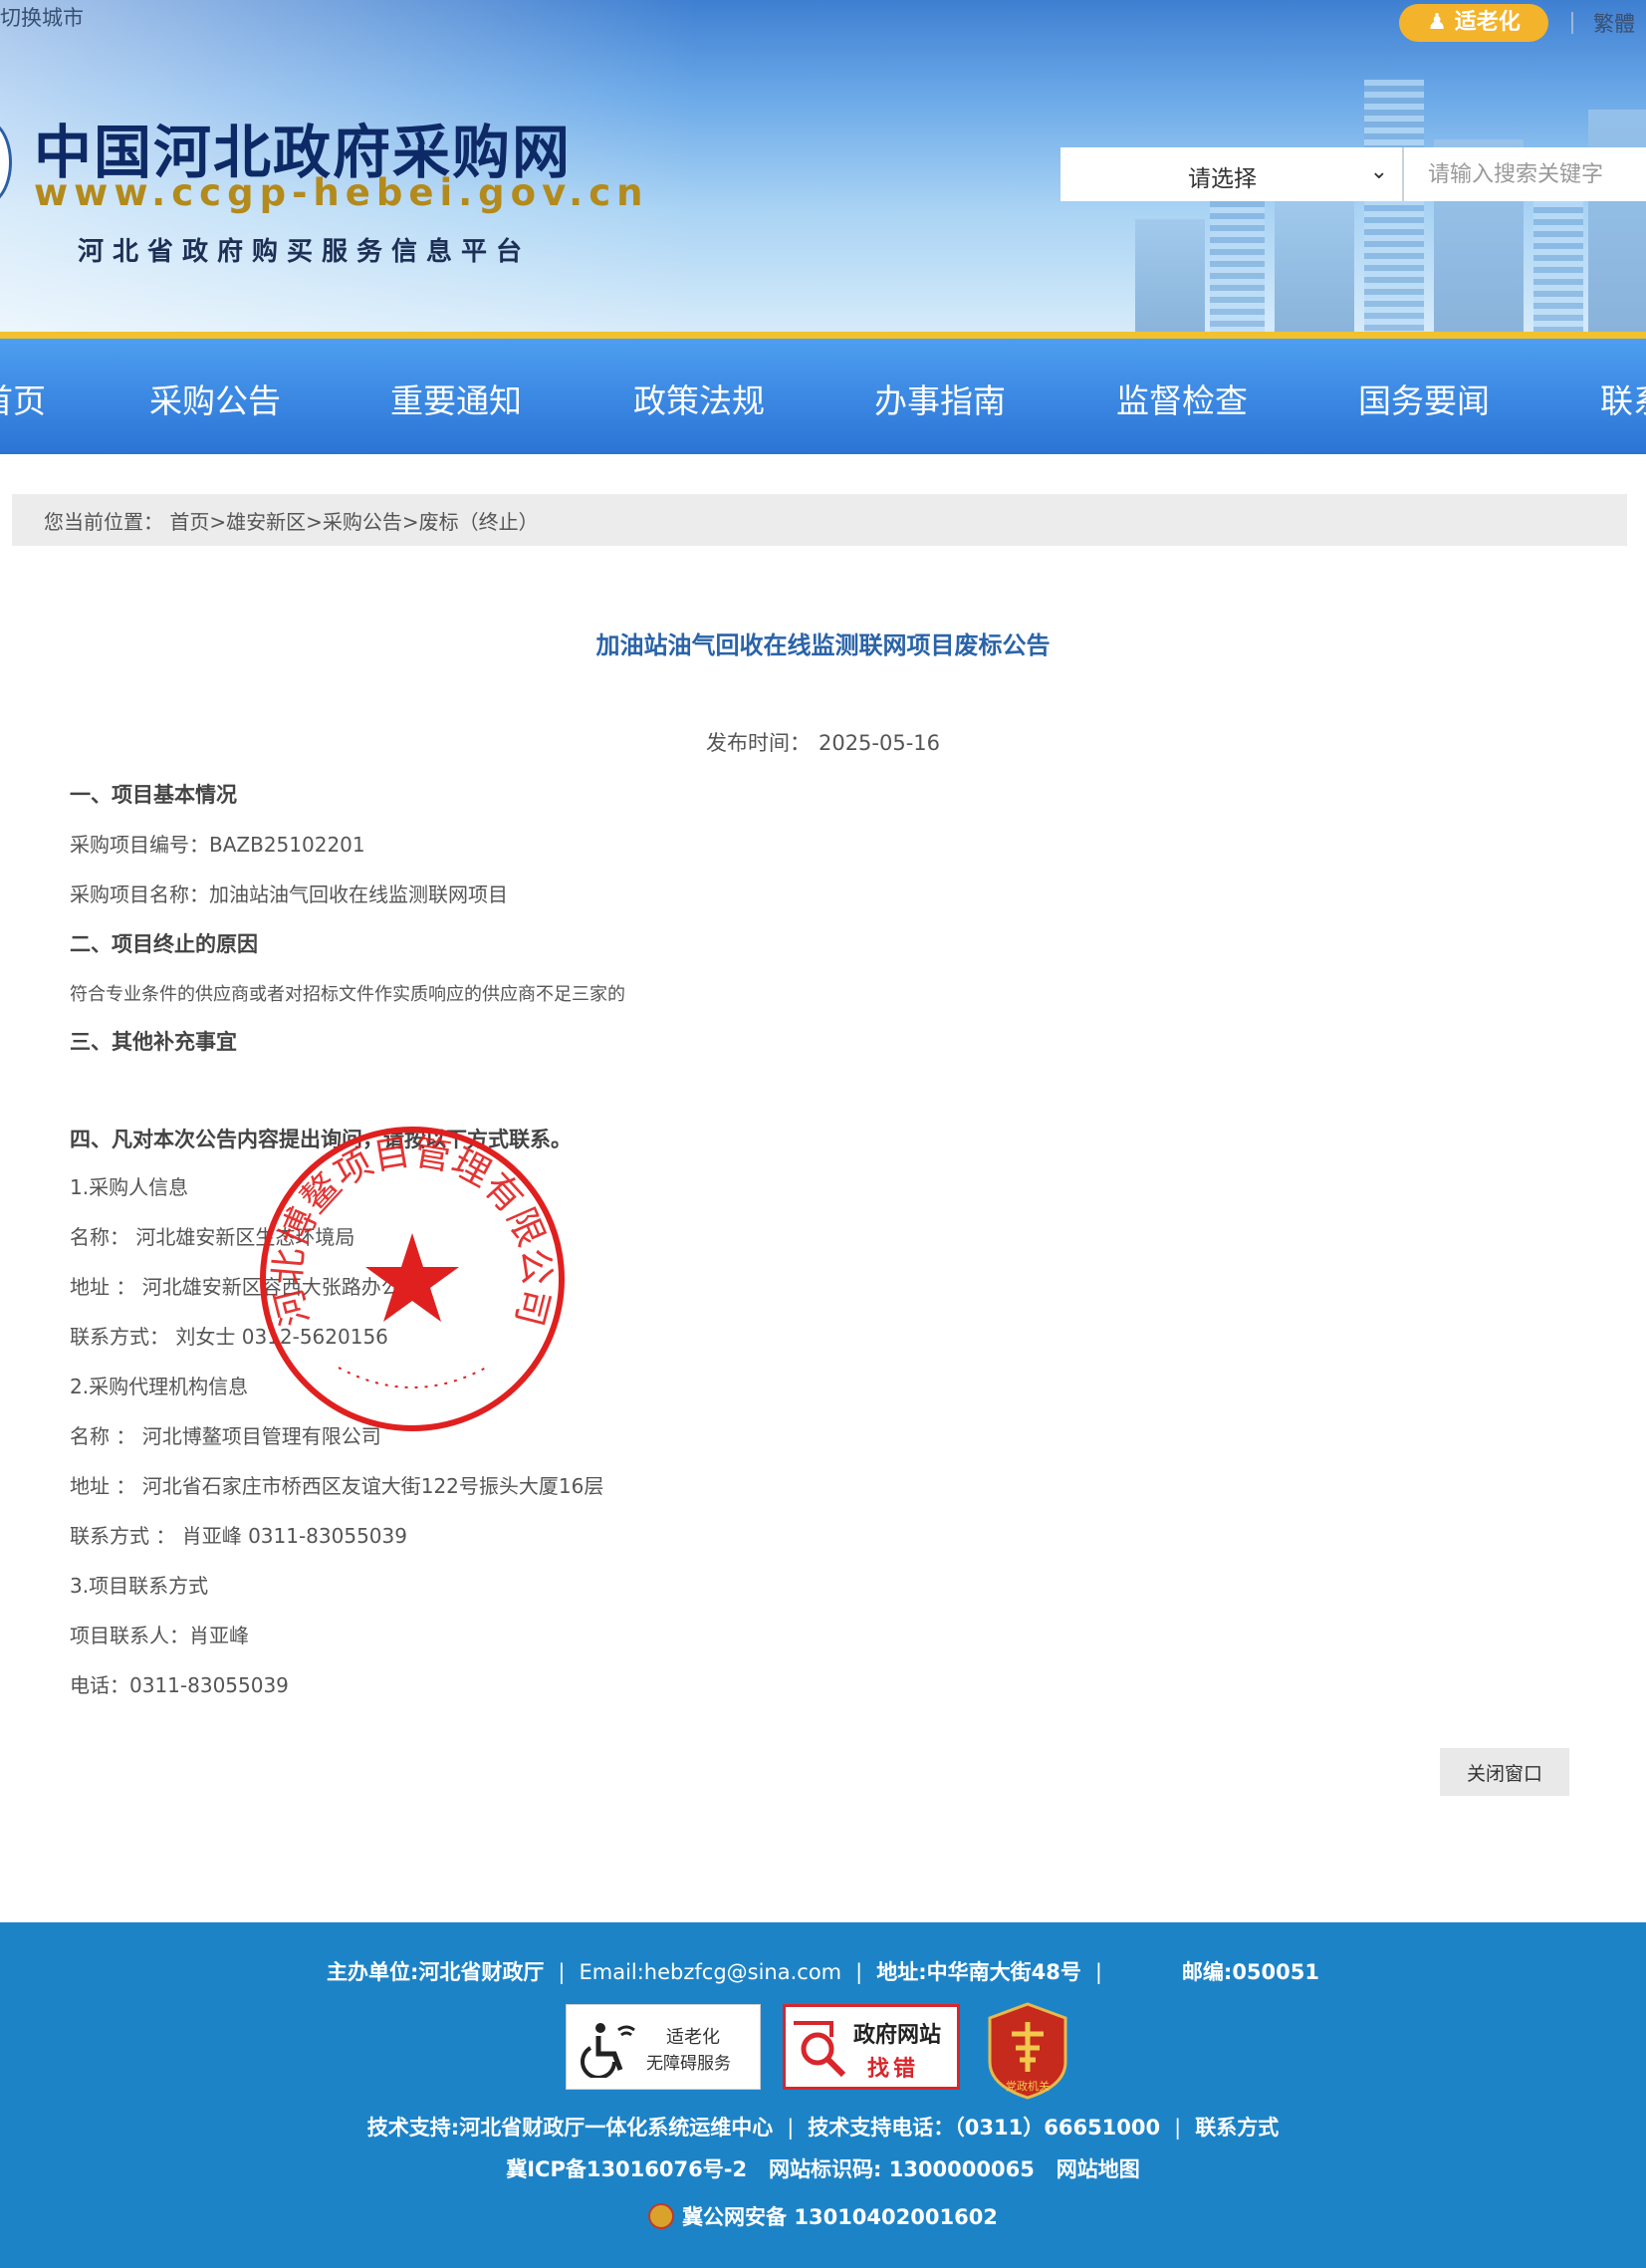 This screenshot has height=2268, width=1646. What do you see at coordinates (985, 2128) in the screenshot?
I see `footer-tech-phone: 技术支持电话：（0311）66651000` at bounding box center [985, 2128].